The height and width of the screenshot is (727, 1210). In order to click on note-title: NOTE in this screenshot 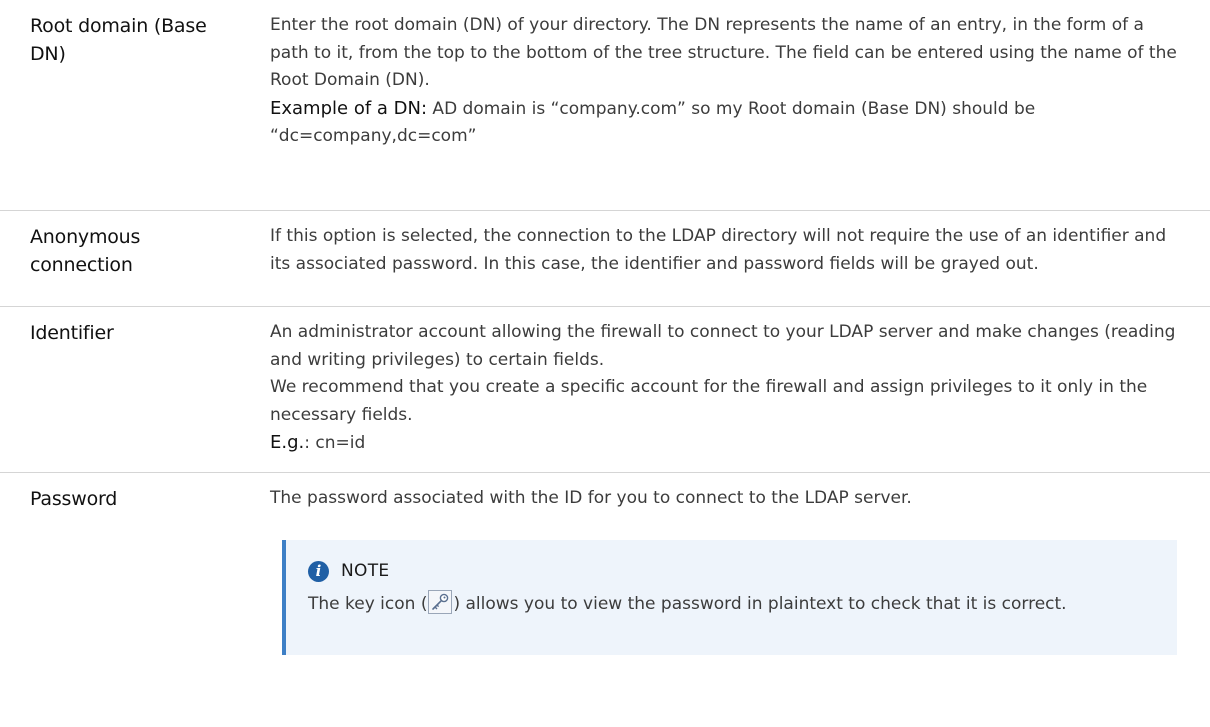, I will do `click(365, 571)`.